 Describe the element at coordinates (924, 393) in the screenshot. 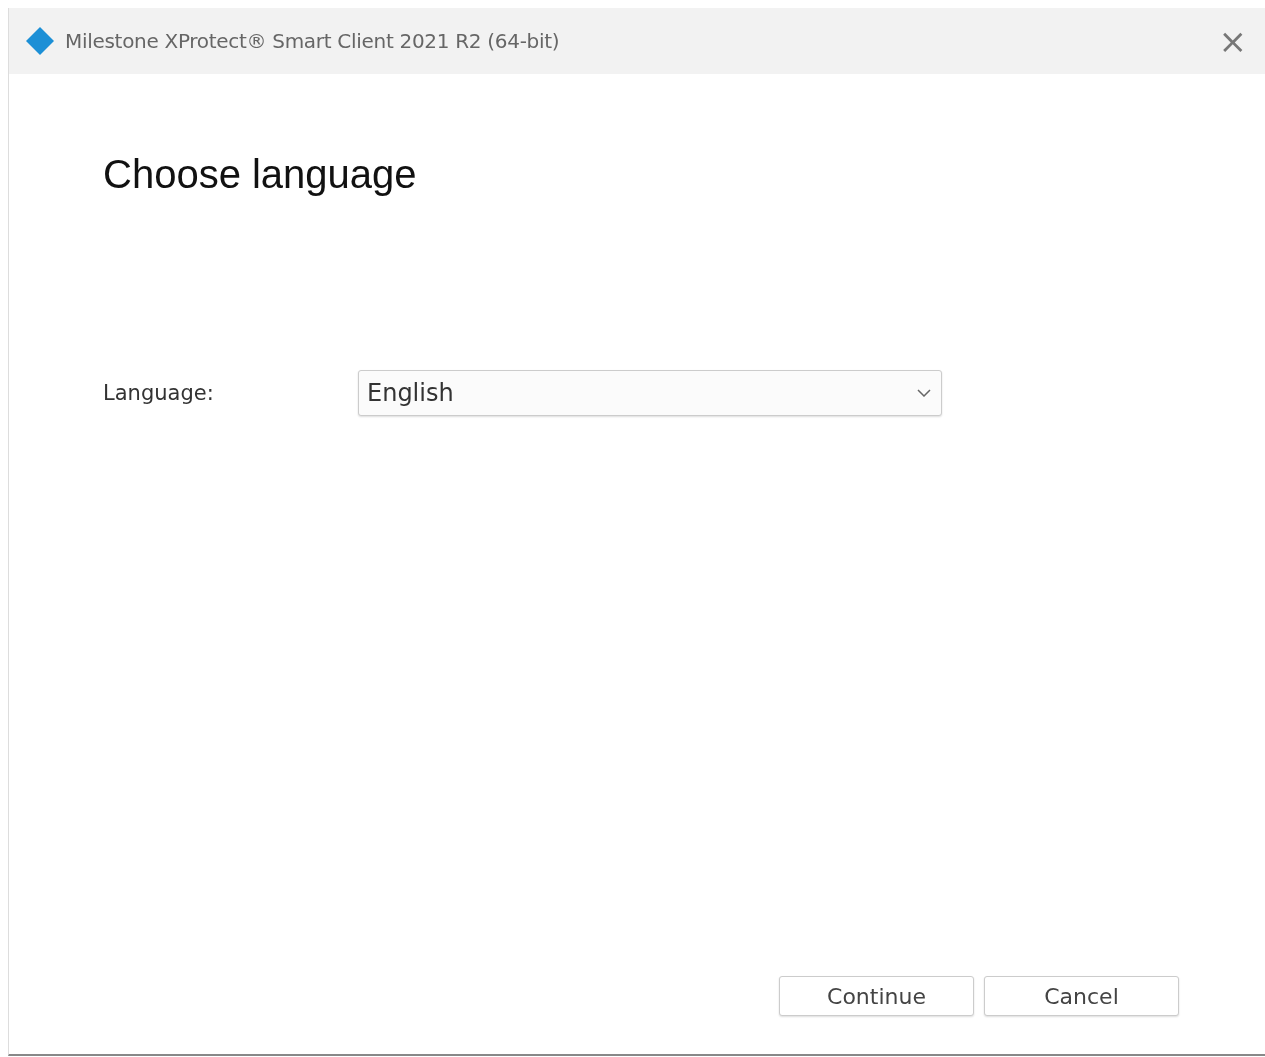

I see `chevron-down-icon` at that location.